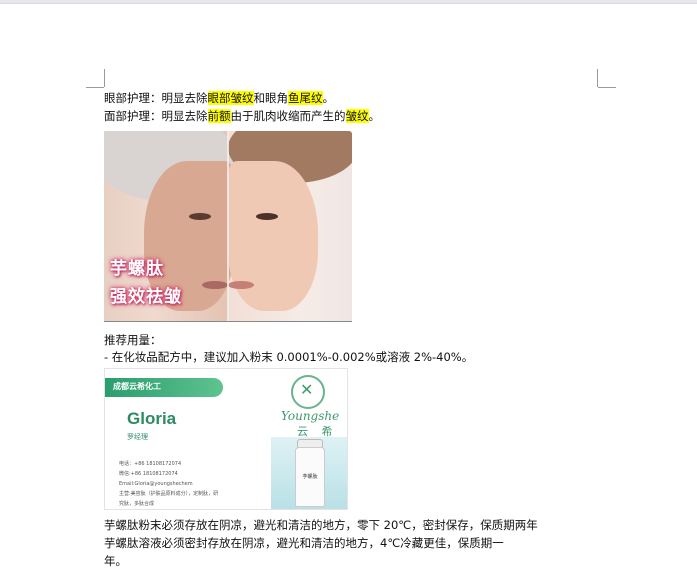  I want to click on eye-care-middle: 和眼角, so click(271, 98).